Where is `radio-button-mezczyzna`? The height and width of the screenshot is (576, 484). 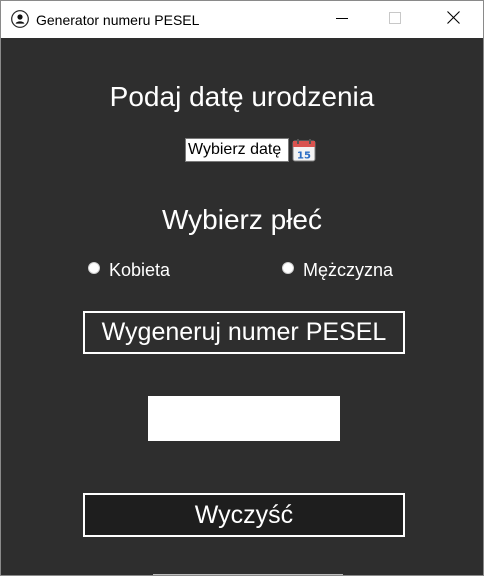 radio-button-mezczyzna is located at coordinates (288, 268).